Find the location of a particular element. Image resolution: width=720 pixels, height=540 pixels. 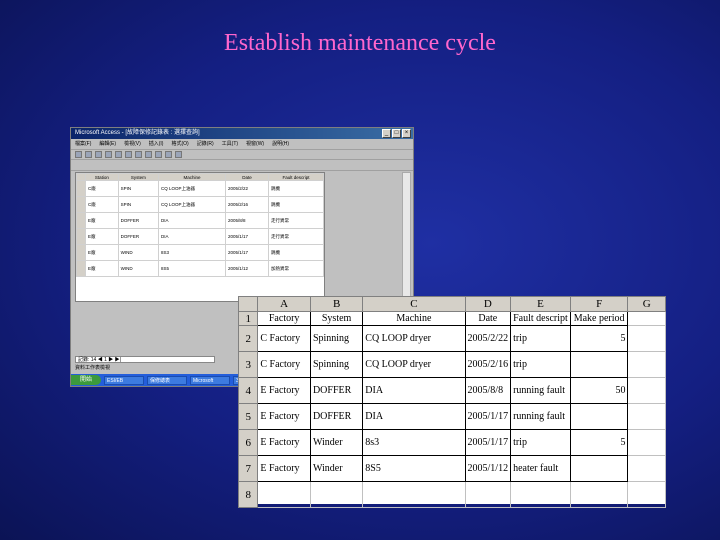

find-icon is located at coordinates (158, 154).